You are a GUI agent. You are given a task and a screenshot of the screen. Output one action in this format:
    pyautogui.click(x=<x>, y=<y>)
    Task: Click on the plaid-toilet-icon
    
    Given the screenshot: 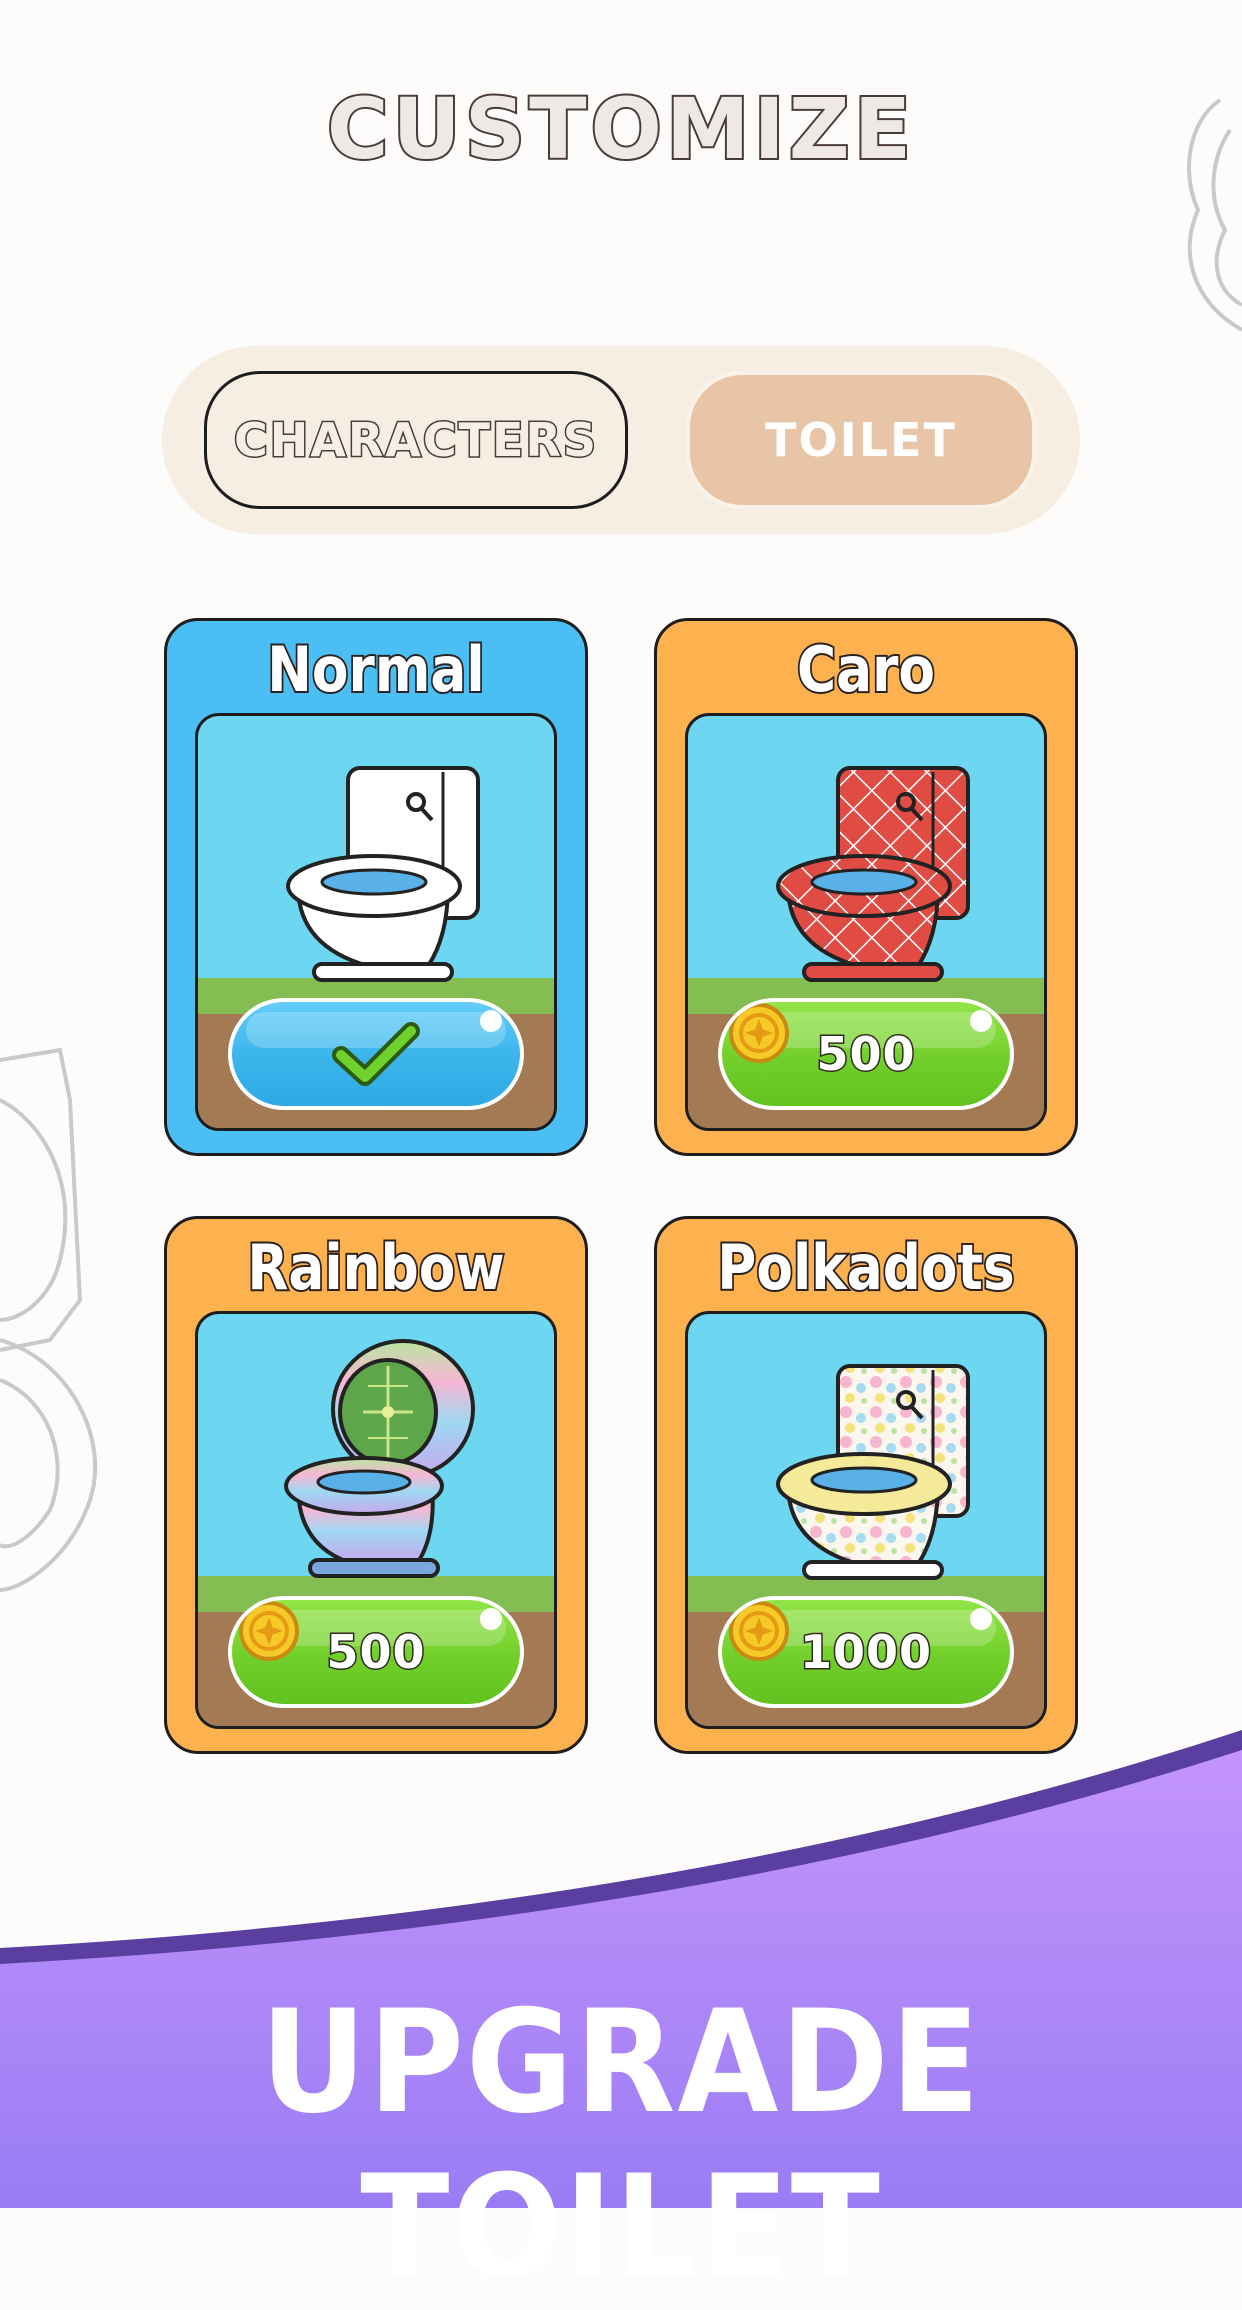 What is the action you would take?
    pyautogui.click(x=873, y=874)
    